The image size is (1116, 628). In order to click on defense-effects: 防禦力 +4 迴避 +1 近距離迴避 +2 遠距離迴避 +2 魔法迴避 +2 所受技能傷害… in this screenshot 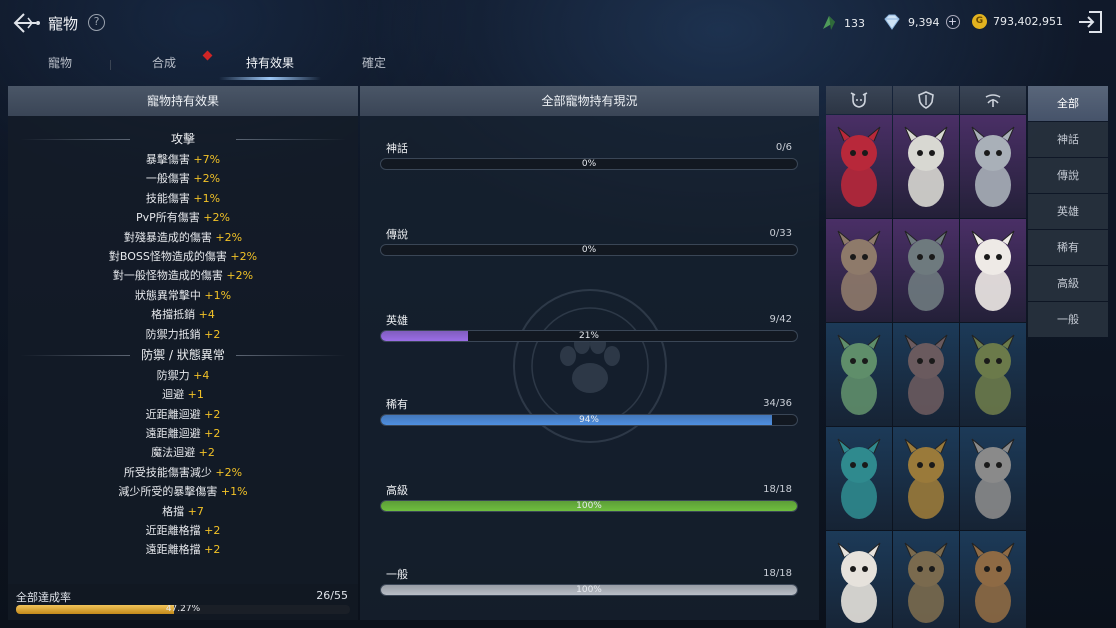, I will do `click(183, 463)`.